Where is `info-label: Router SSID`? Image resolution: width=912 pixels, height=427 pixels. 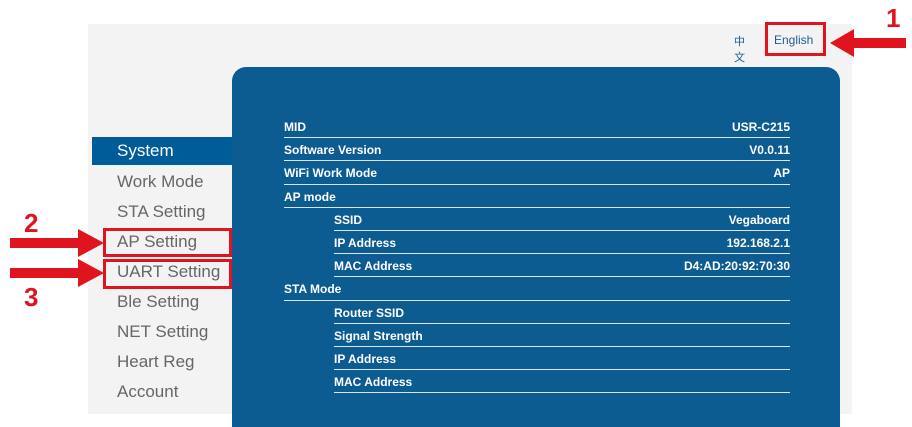
info-label: Router SSID is located at coordinates (369, 312).